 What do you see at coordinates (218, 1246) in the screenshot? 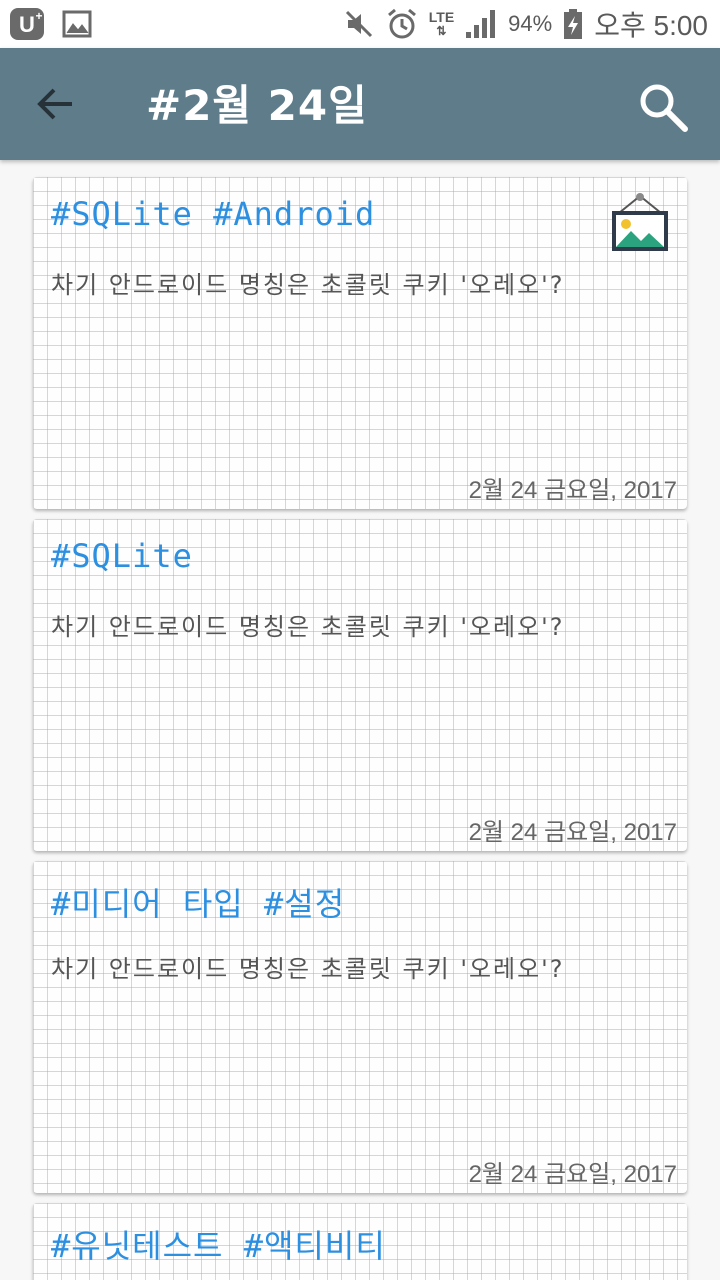
I see `note-tags: #유닛테스트 #액티비티` at bounding box center [218, 1246].